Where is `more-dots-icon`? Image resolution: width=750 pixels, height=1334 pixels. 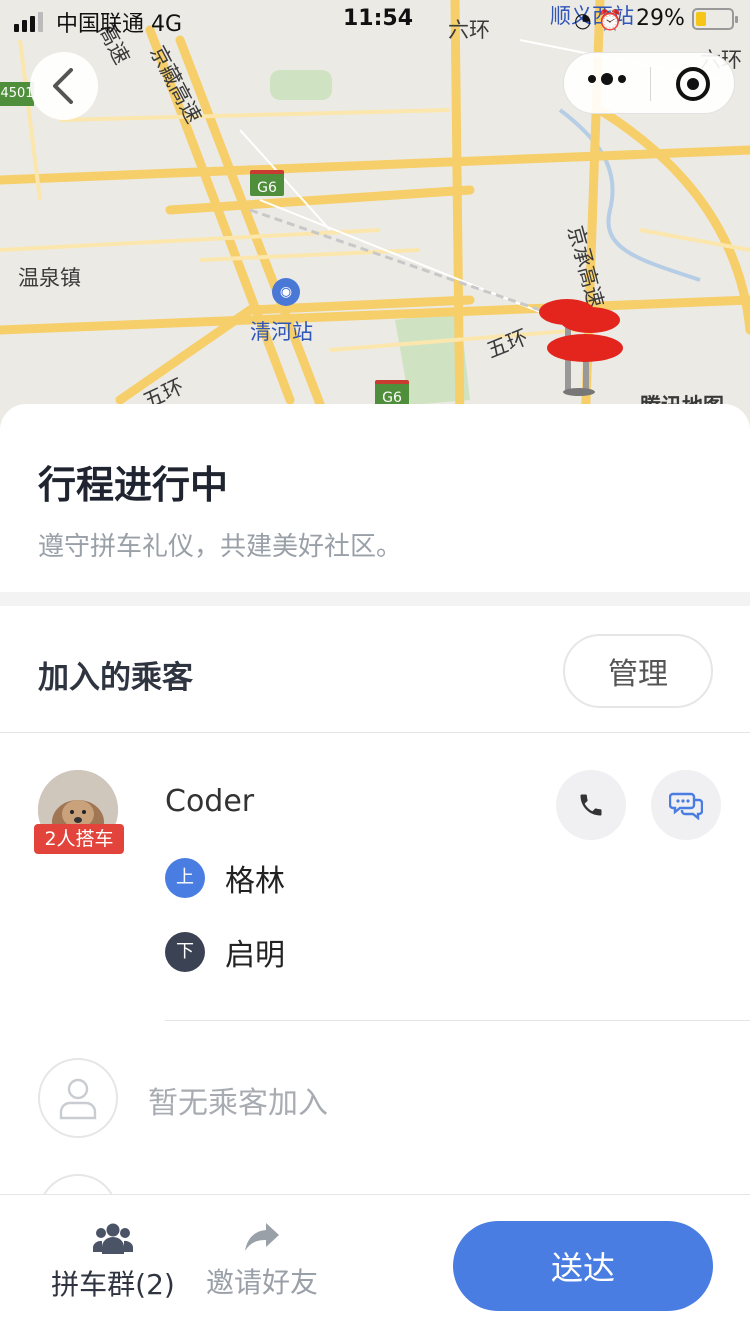 more-dots-icon is located at coordinates (607, 79).